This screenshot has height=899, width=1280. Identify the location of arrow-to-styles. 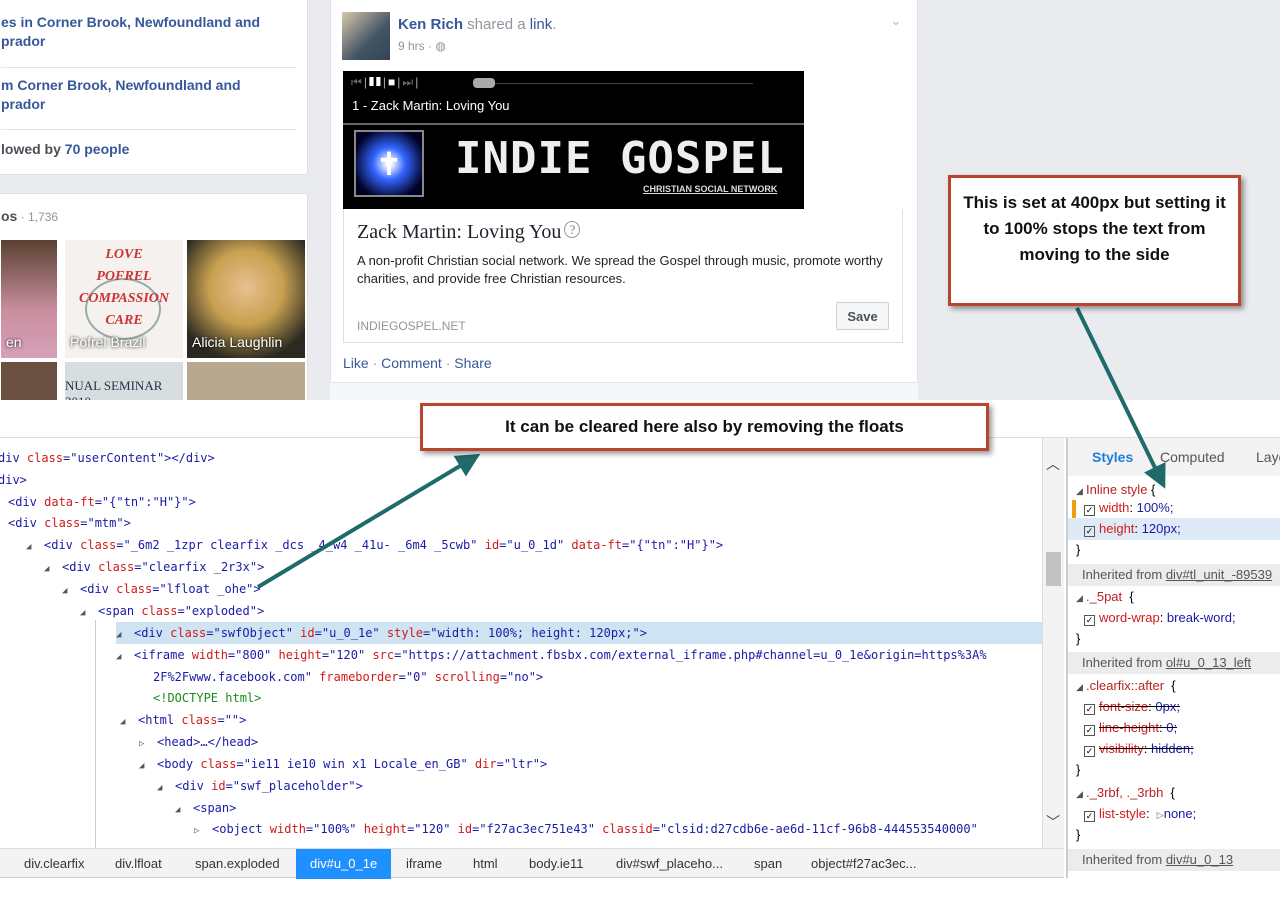
(1120, 398).